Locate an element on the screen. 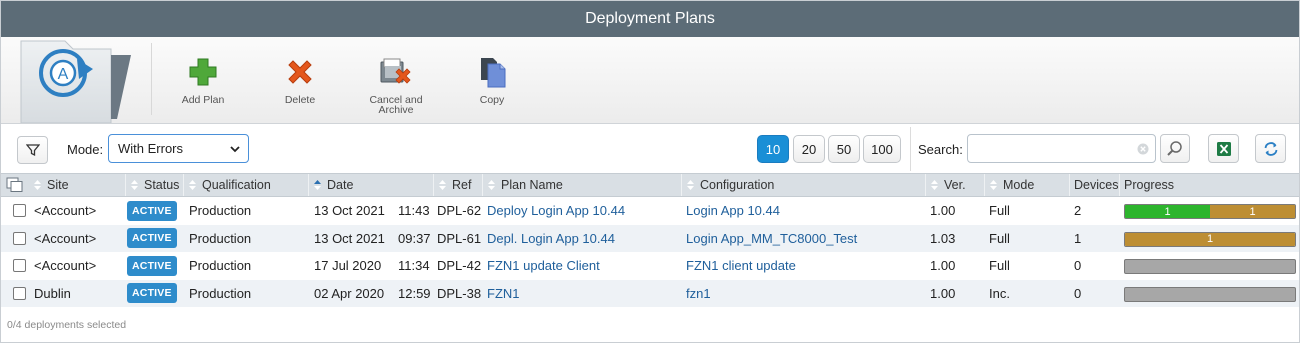 The height and width of the screenshot is (343, 1300). cell-time: 11:43 is located at coordinates (414, 210).